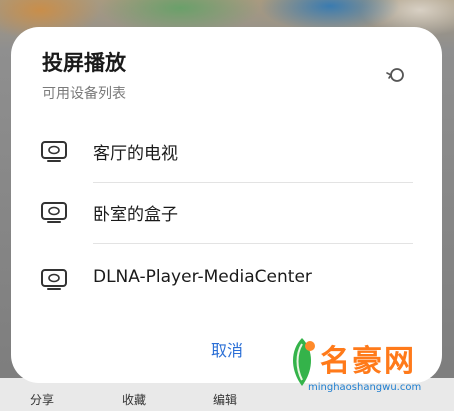 The image size is (454, 411). Describe the element at coordinates (227, 153) in the screenshot. I see `device-item-living-room-tv: 客厅的电视` at that location.